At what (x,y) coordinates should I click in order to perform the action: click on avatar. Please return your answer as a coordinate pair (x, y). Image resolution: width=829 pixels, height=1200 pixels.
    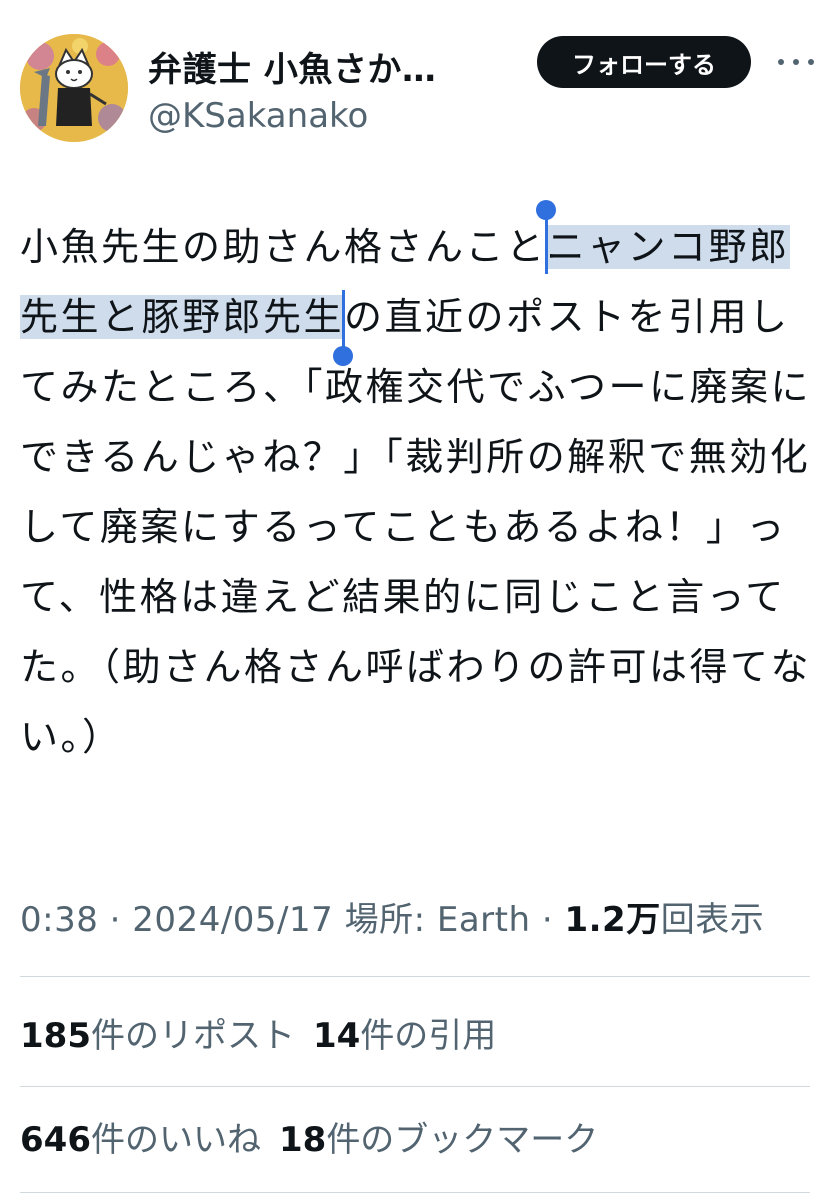
    Looking at the image, I should click on (74, 88).